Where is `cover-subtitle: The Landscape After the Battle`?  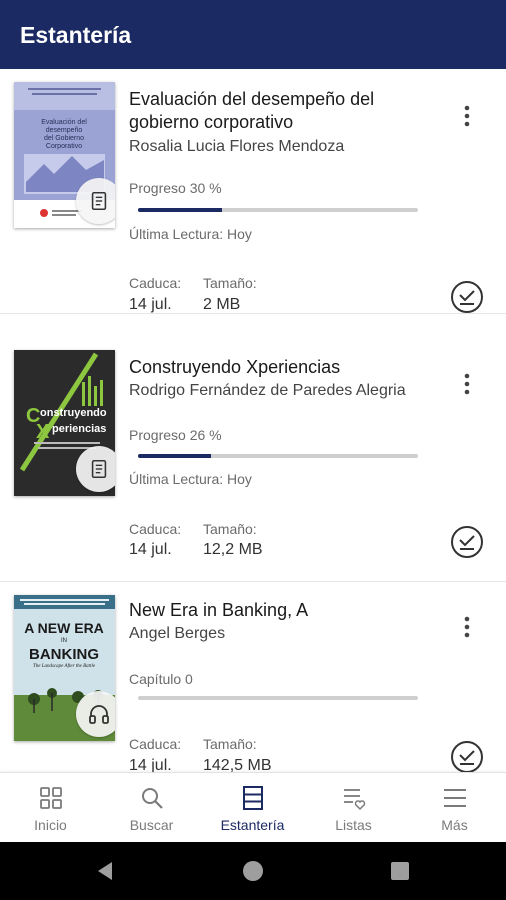 cover-subtitle: The Landscape After the Battle is located at coordinates (64, 666).